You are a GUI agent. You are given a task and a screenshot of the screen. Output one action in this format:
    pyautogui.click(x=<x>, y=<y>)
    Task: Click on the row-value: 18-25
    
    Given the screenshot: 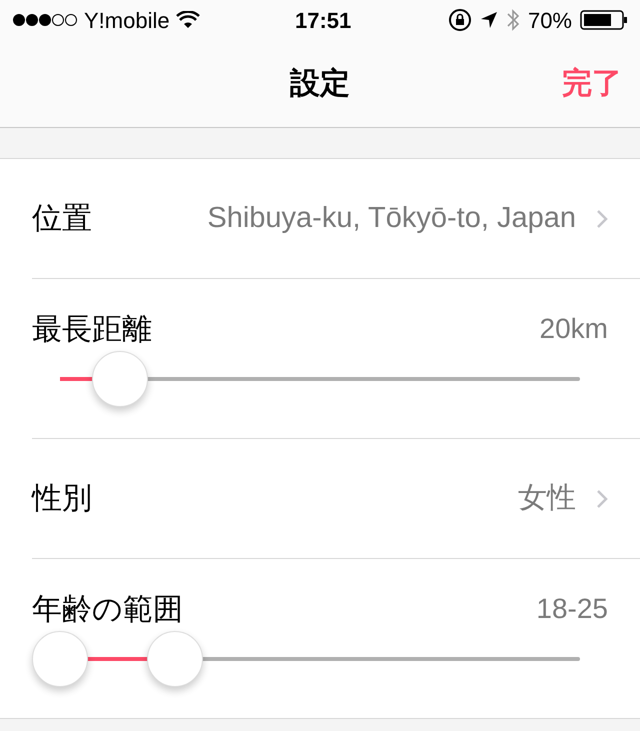 What is the action you would take?
    pyautogui.click(x=572, y=609)
    